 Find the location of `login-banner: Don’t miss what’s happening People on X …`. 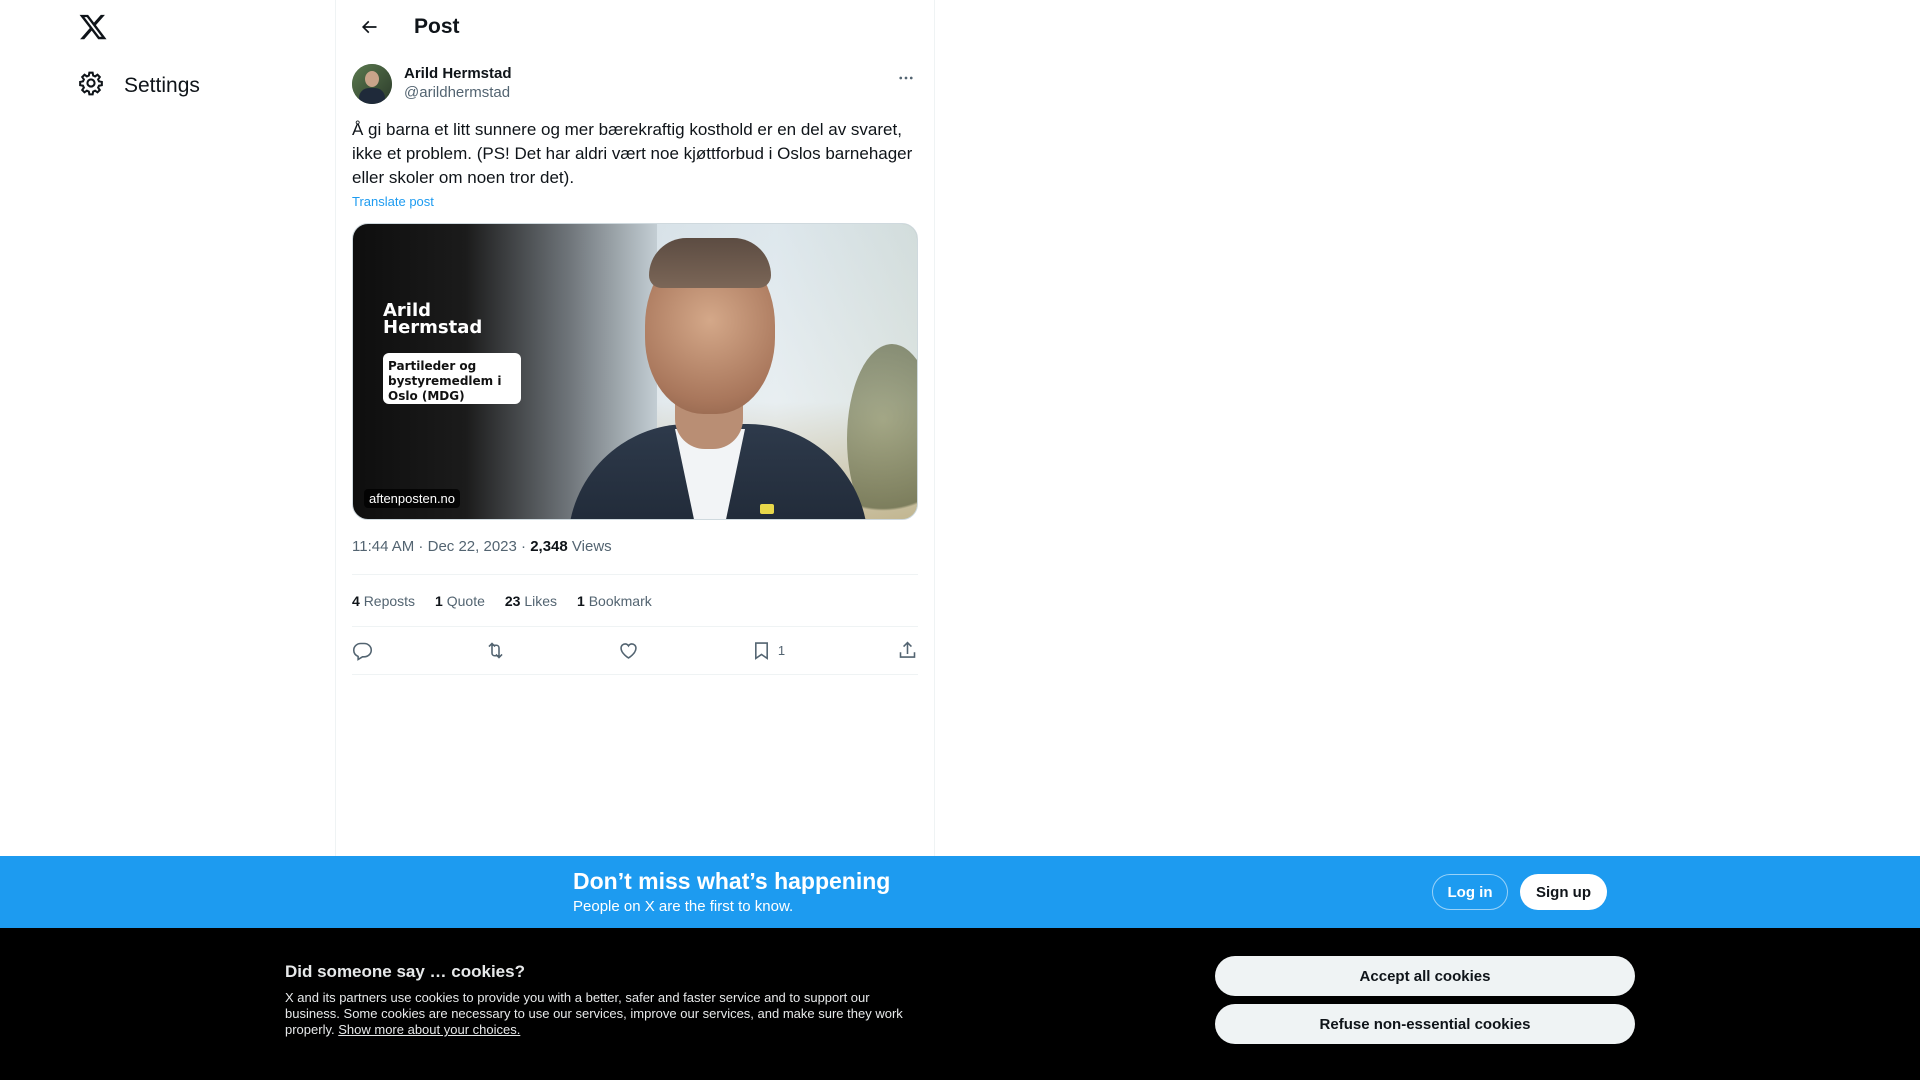

login-banner: Don’t miss what’s happening People on X … is located at coordinates (960, 892).